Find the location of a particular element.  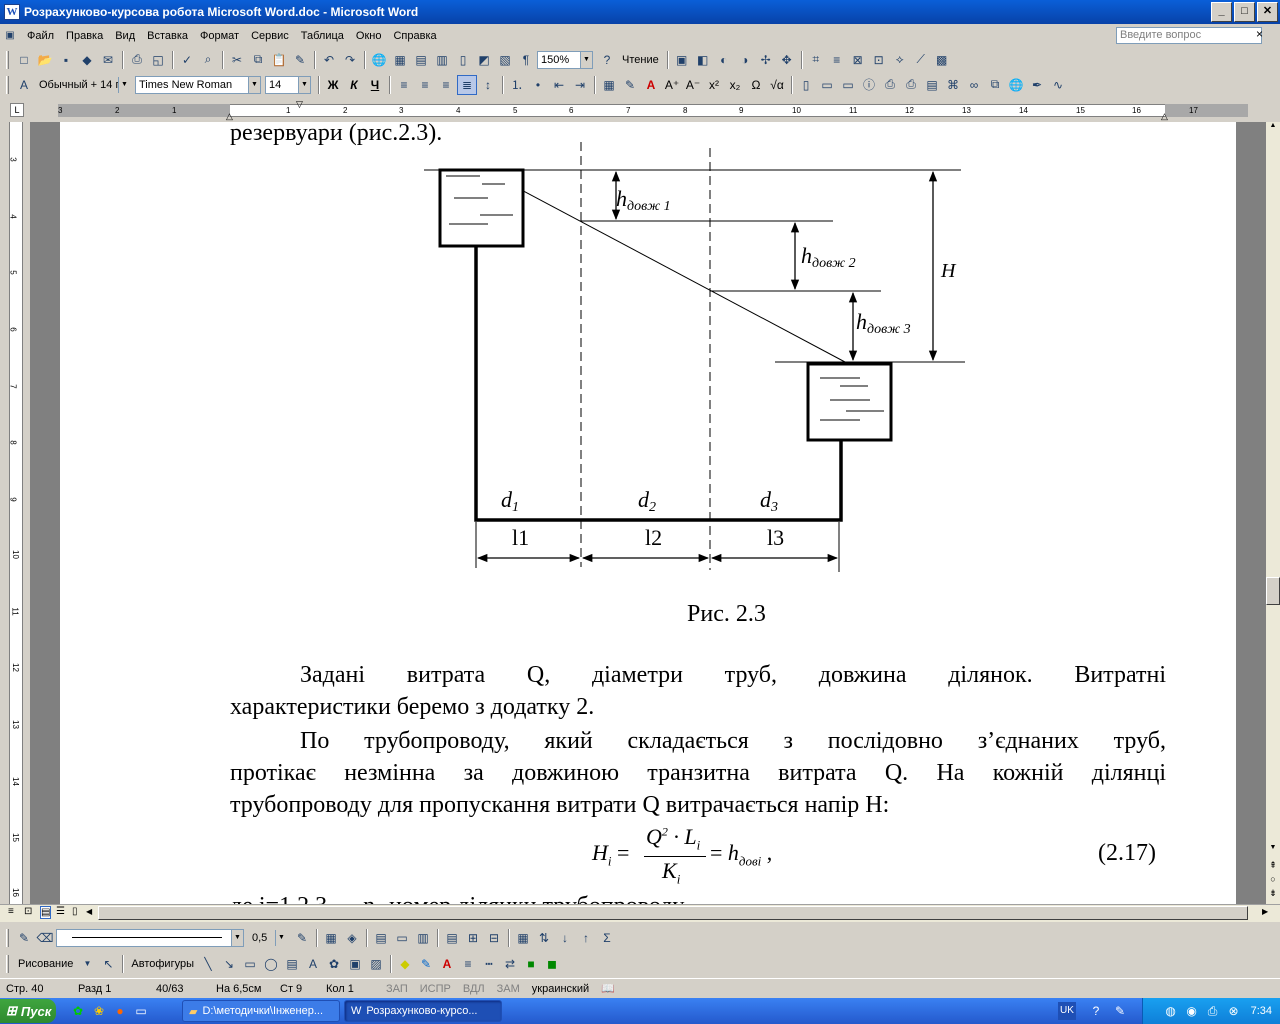

brightness-icon: ◐ is located at coordinates (724, 60).